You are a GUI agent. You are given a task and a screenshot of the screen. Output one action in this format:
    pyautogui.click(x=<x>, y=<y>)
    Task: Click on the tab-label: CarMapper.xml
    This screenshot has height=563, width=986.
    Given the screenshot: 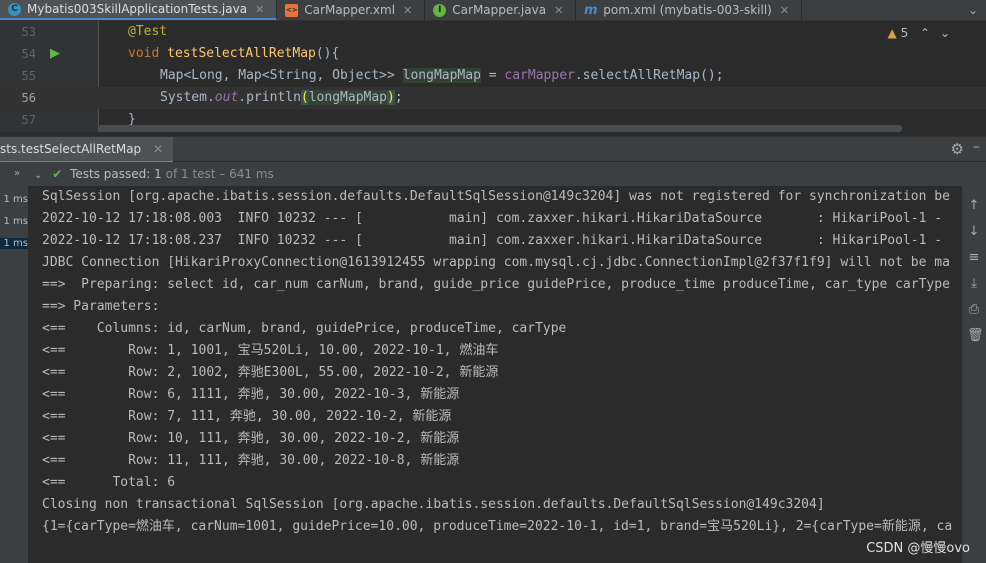 What is the action you would take?
    pyautogui.click(x=350, y=10)
    